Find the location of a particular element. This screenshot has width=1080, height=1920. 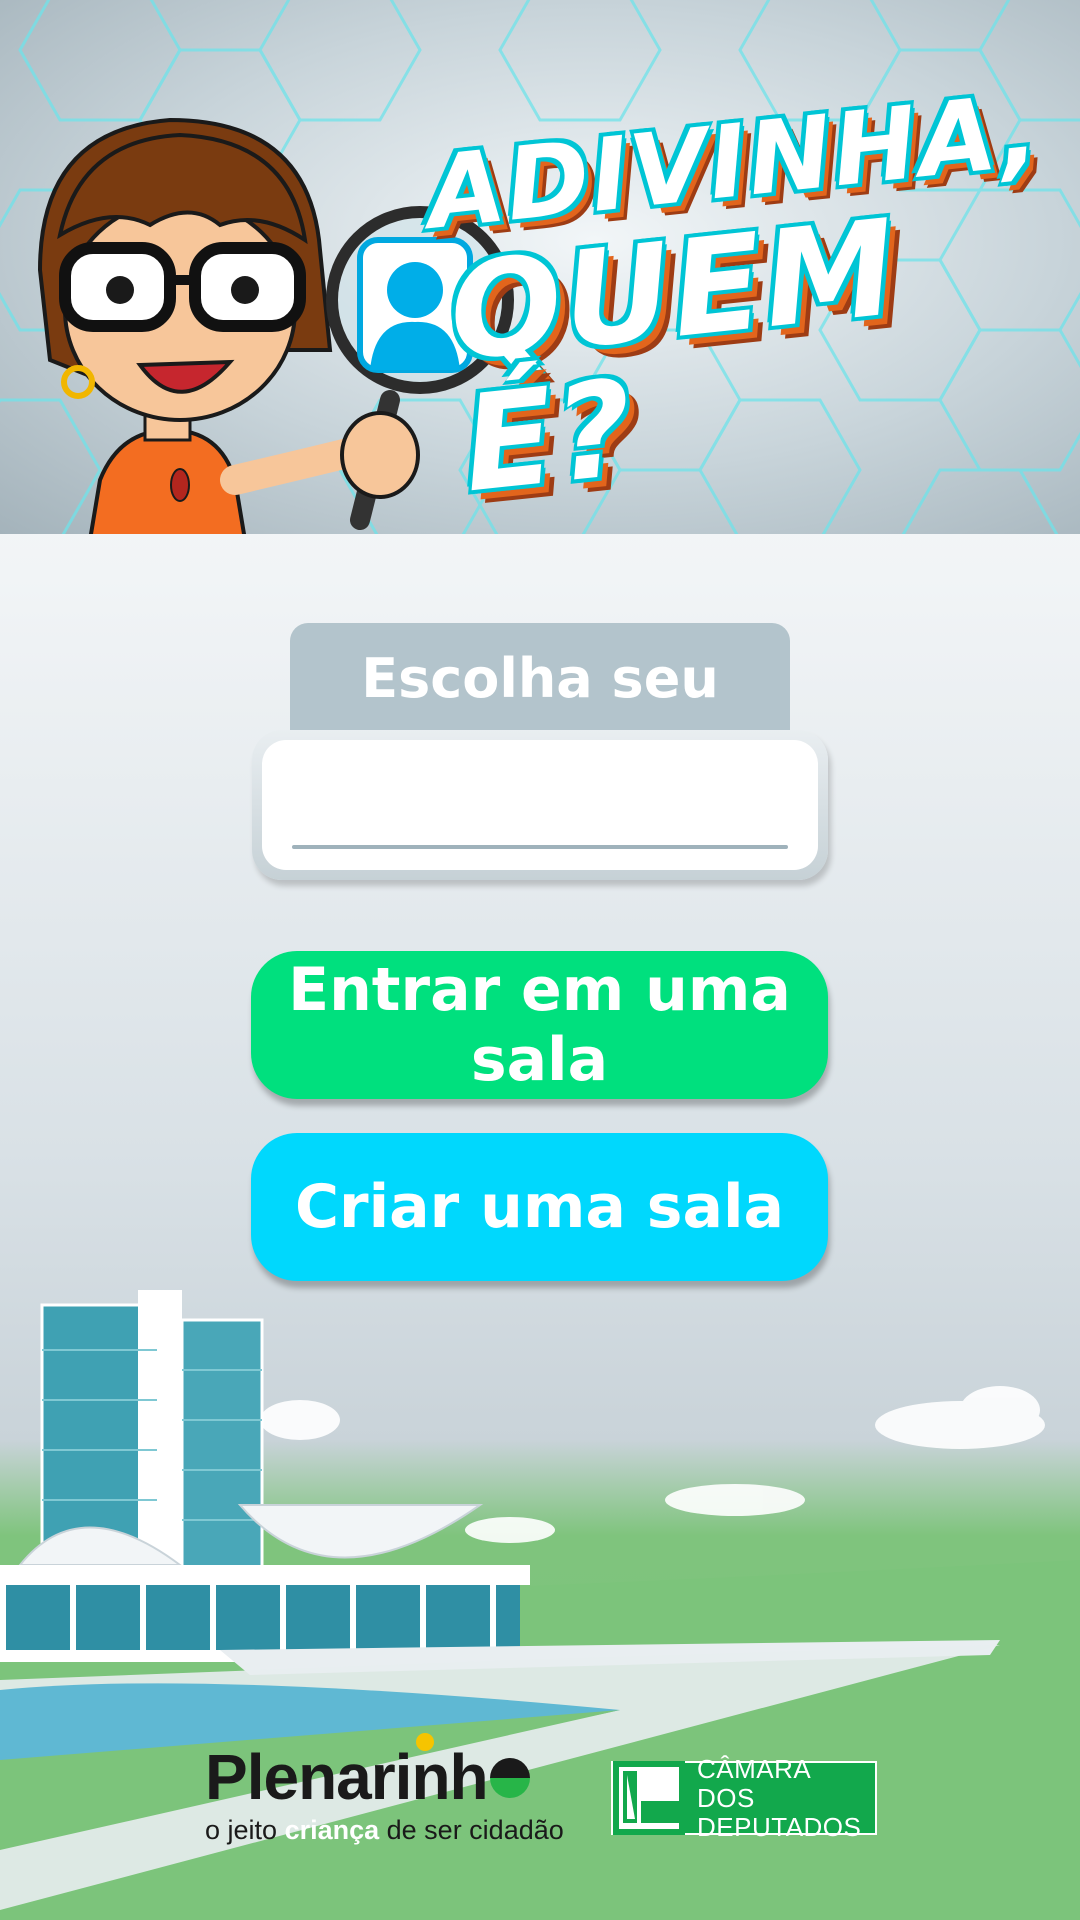

plenarinho-name: Plenarinh is located at coordinates (347, 1777).